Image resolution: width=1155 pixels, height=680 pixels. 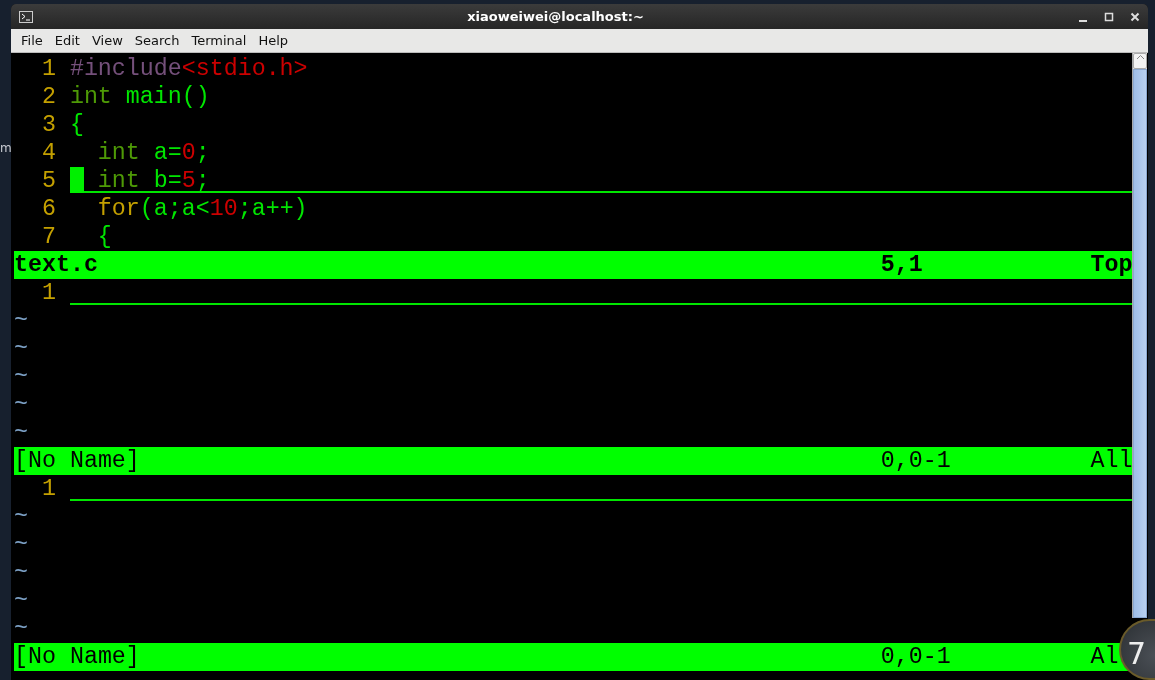 What do you see at coordinates (48, 181) in the screenshot?
I see `line-number: 5` at bounding box center [48, 181].